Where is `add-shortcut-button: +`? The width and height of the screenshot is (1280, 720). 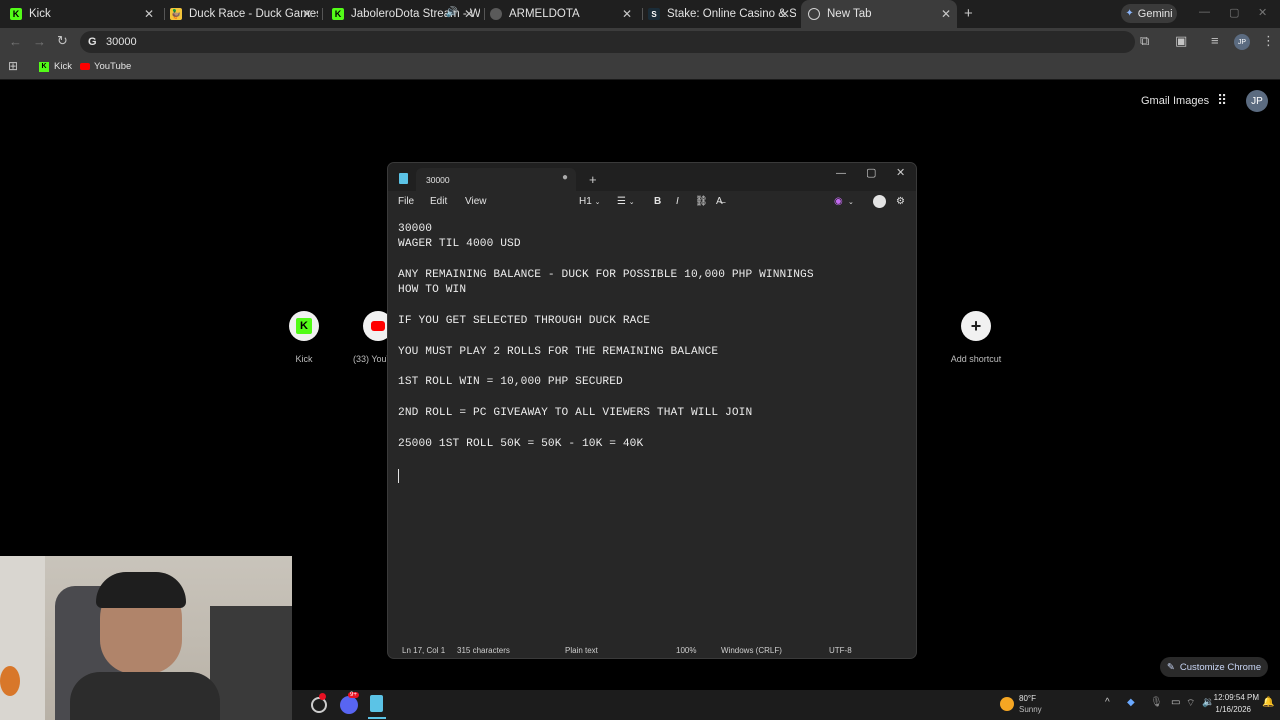
add-shortcut-button: + is located at coordinates (976, 326).